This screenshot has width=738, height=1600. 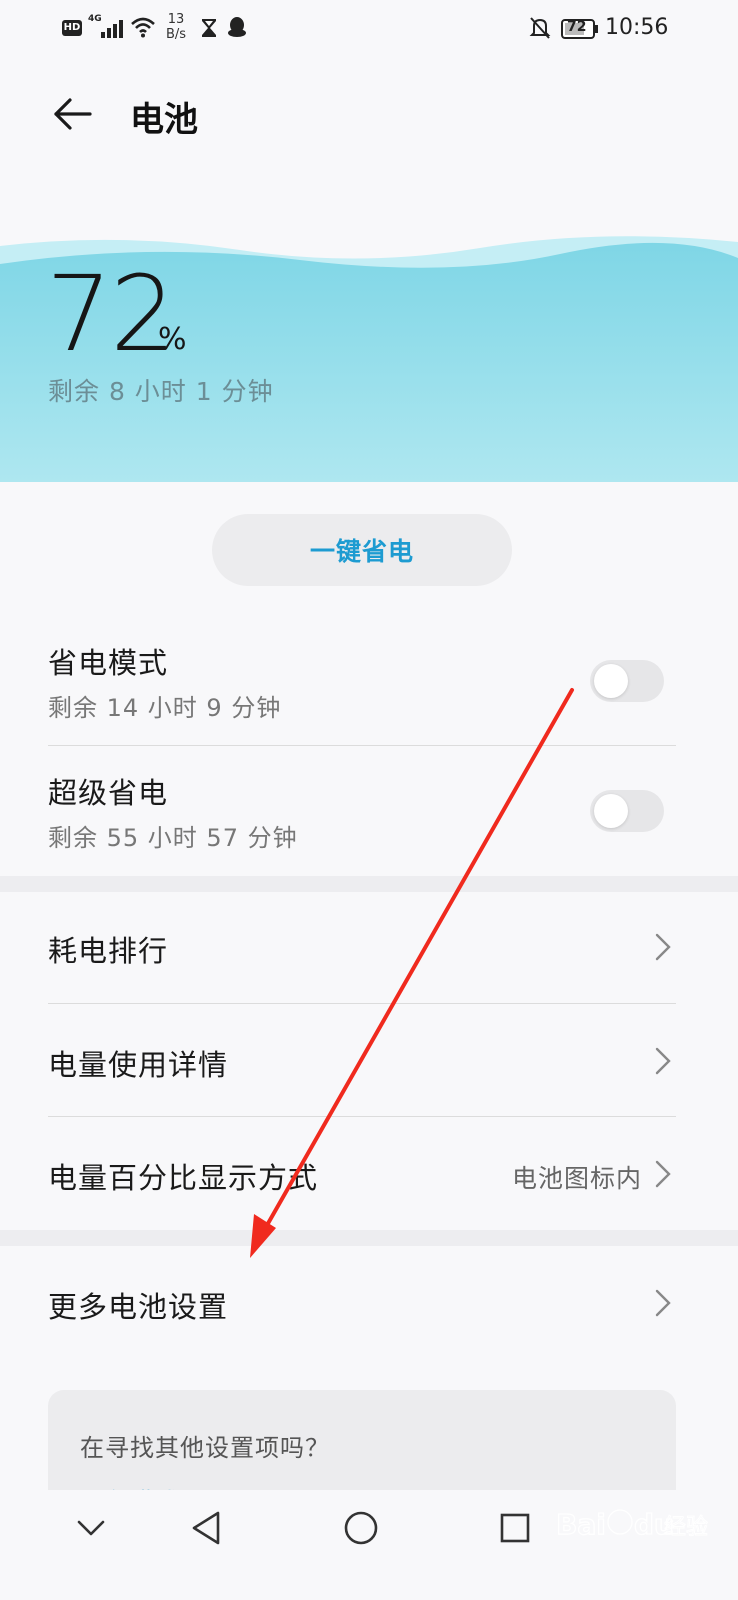 What do you see at coordinates (361, 1528) in the screenshot?
I see `circle-home-icon` at bounding box center [361, 1528].